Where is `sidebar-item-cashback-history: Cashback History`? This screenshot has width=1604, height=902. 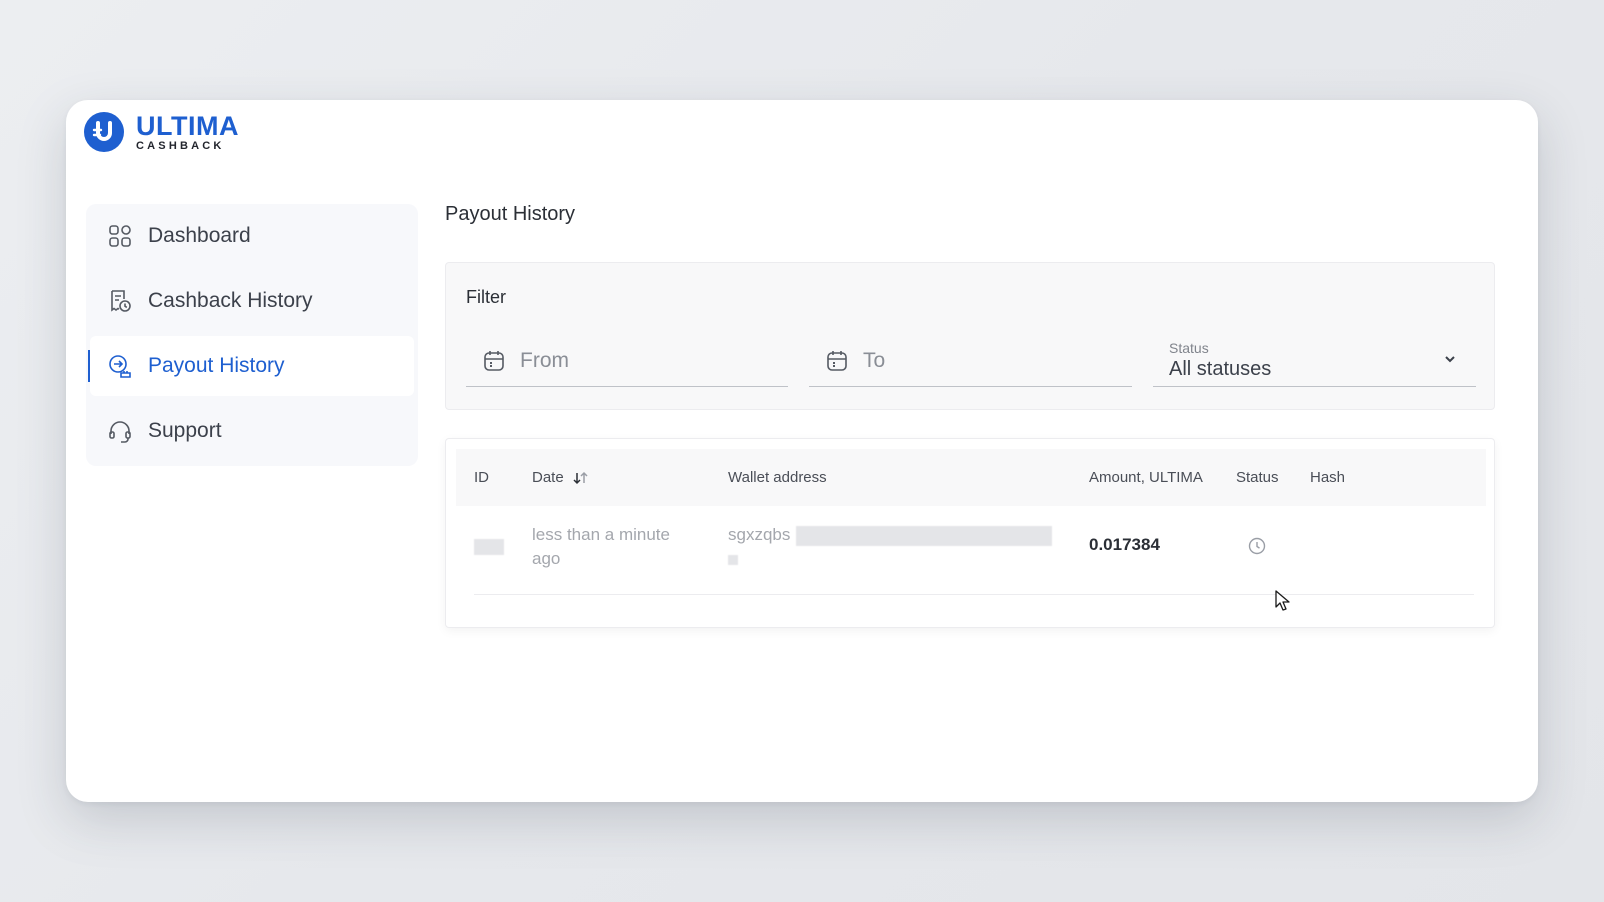 sidebar-item-cashback-history: Cashback History is located at coordinates (252, 301).